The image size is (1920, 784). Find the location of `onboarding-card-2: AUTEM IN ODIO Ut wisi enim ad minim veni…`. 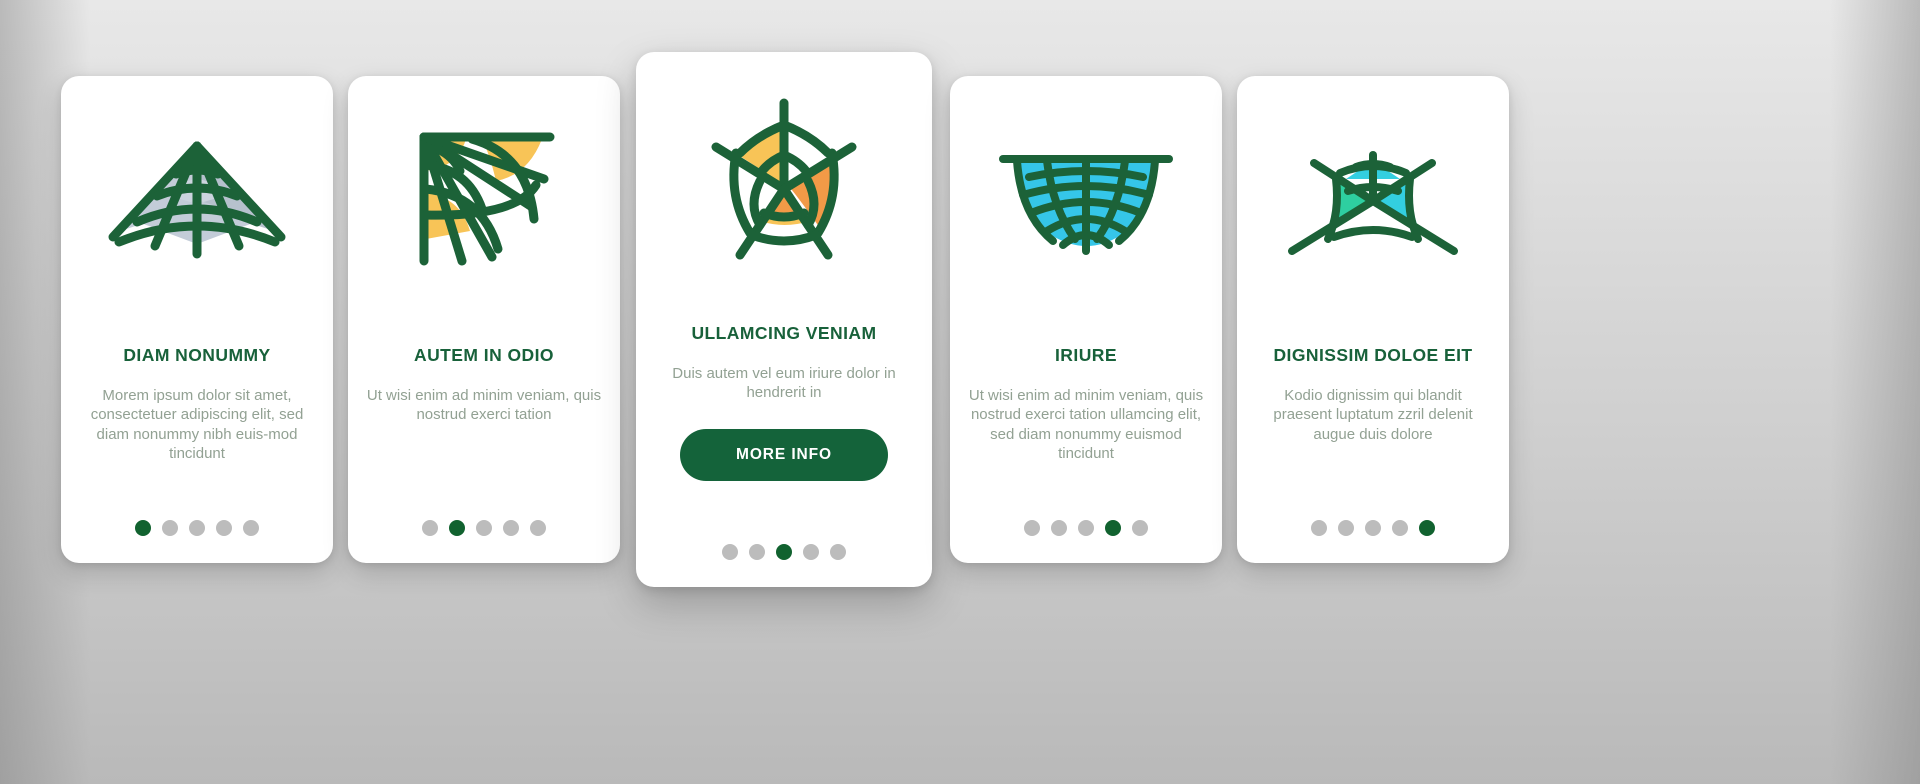

onboarding-card-2: AUTEM IN ODIO Ut wisi enim ad minim veni… is located at coordinates (484, 319).